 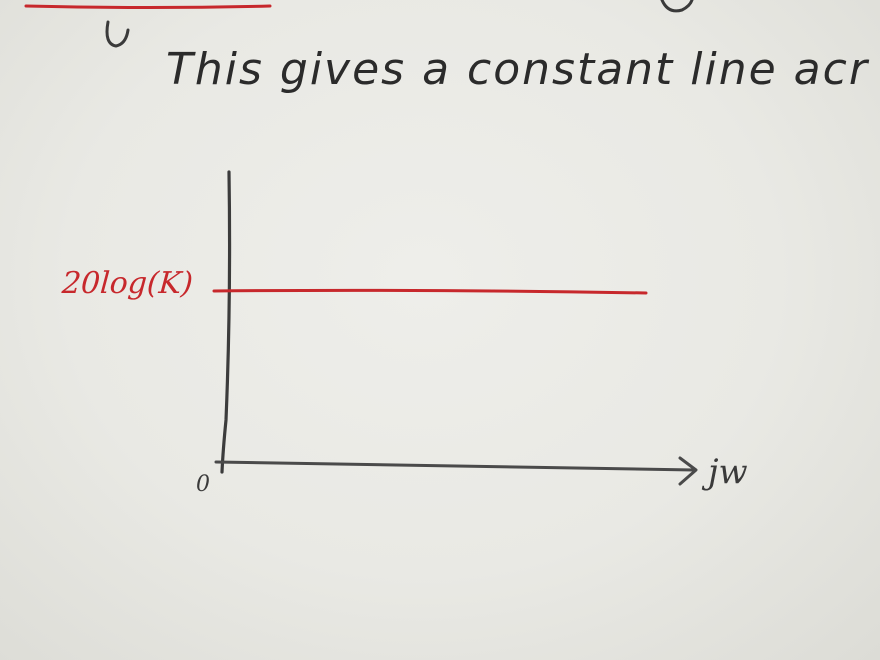 What do you see at coordinates (203, 484) in the screenshot?
I see `origin-label: 0` at bounding box center [203, 484].